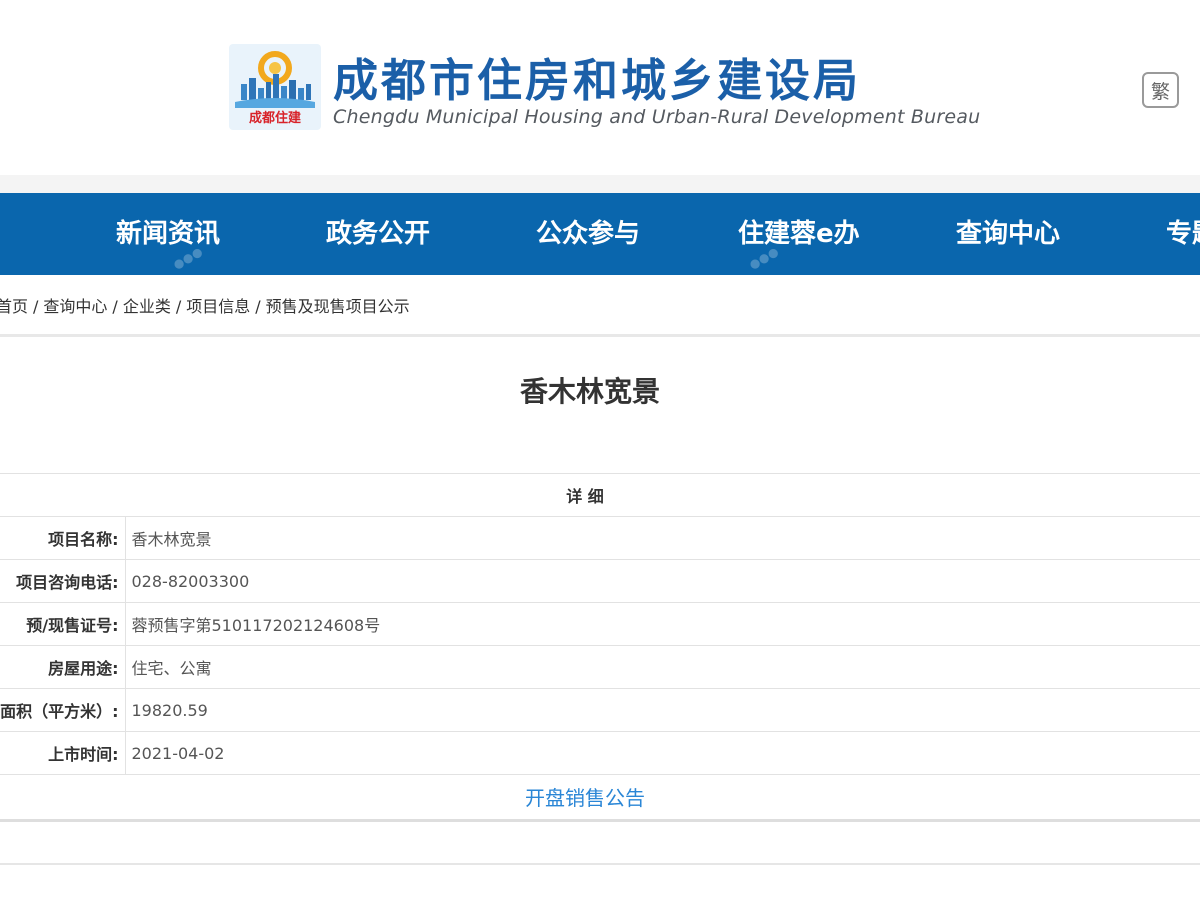 The image size is (1200, 900). Describe the element at coordinates (2, 91) in the screenshot. I see `edge-mark: :` at that location.